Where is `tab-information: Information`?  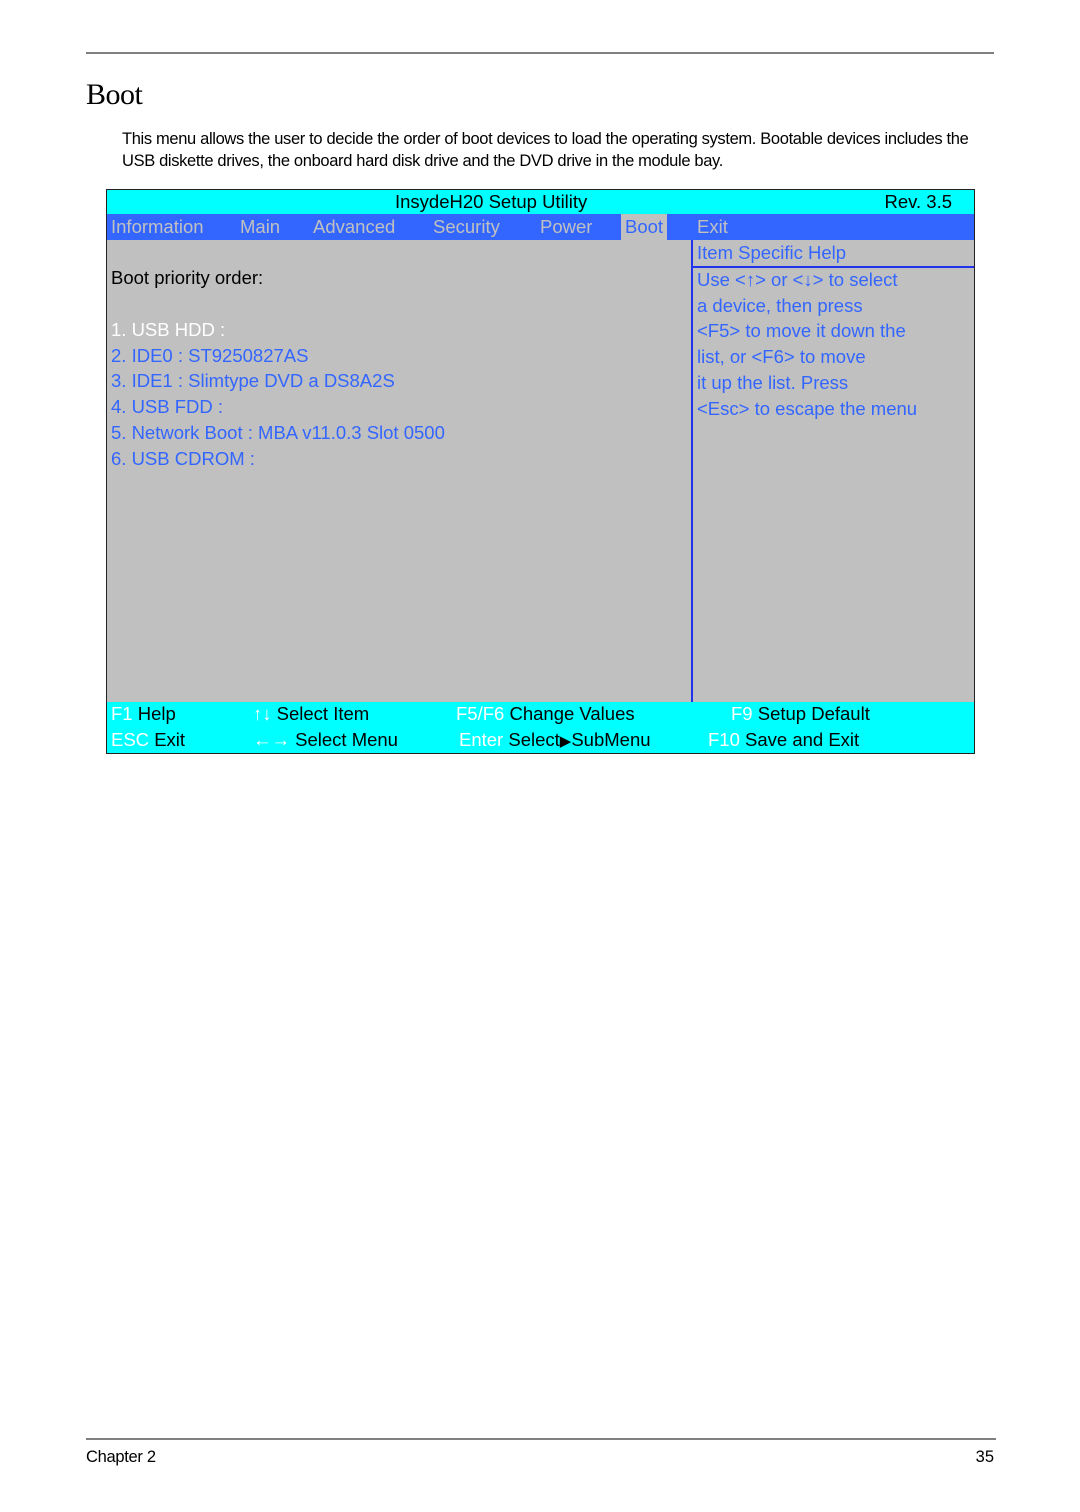 tab-information: Information is located at coordinates (157, 227).